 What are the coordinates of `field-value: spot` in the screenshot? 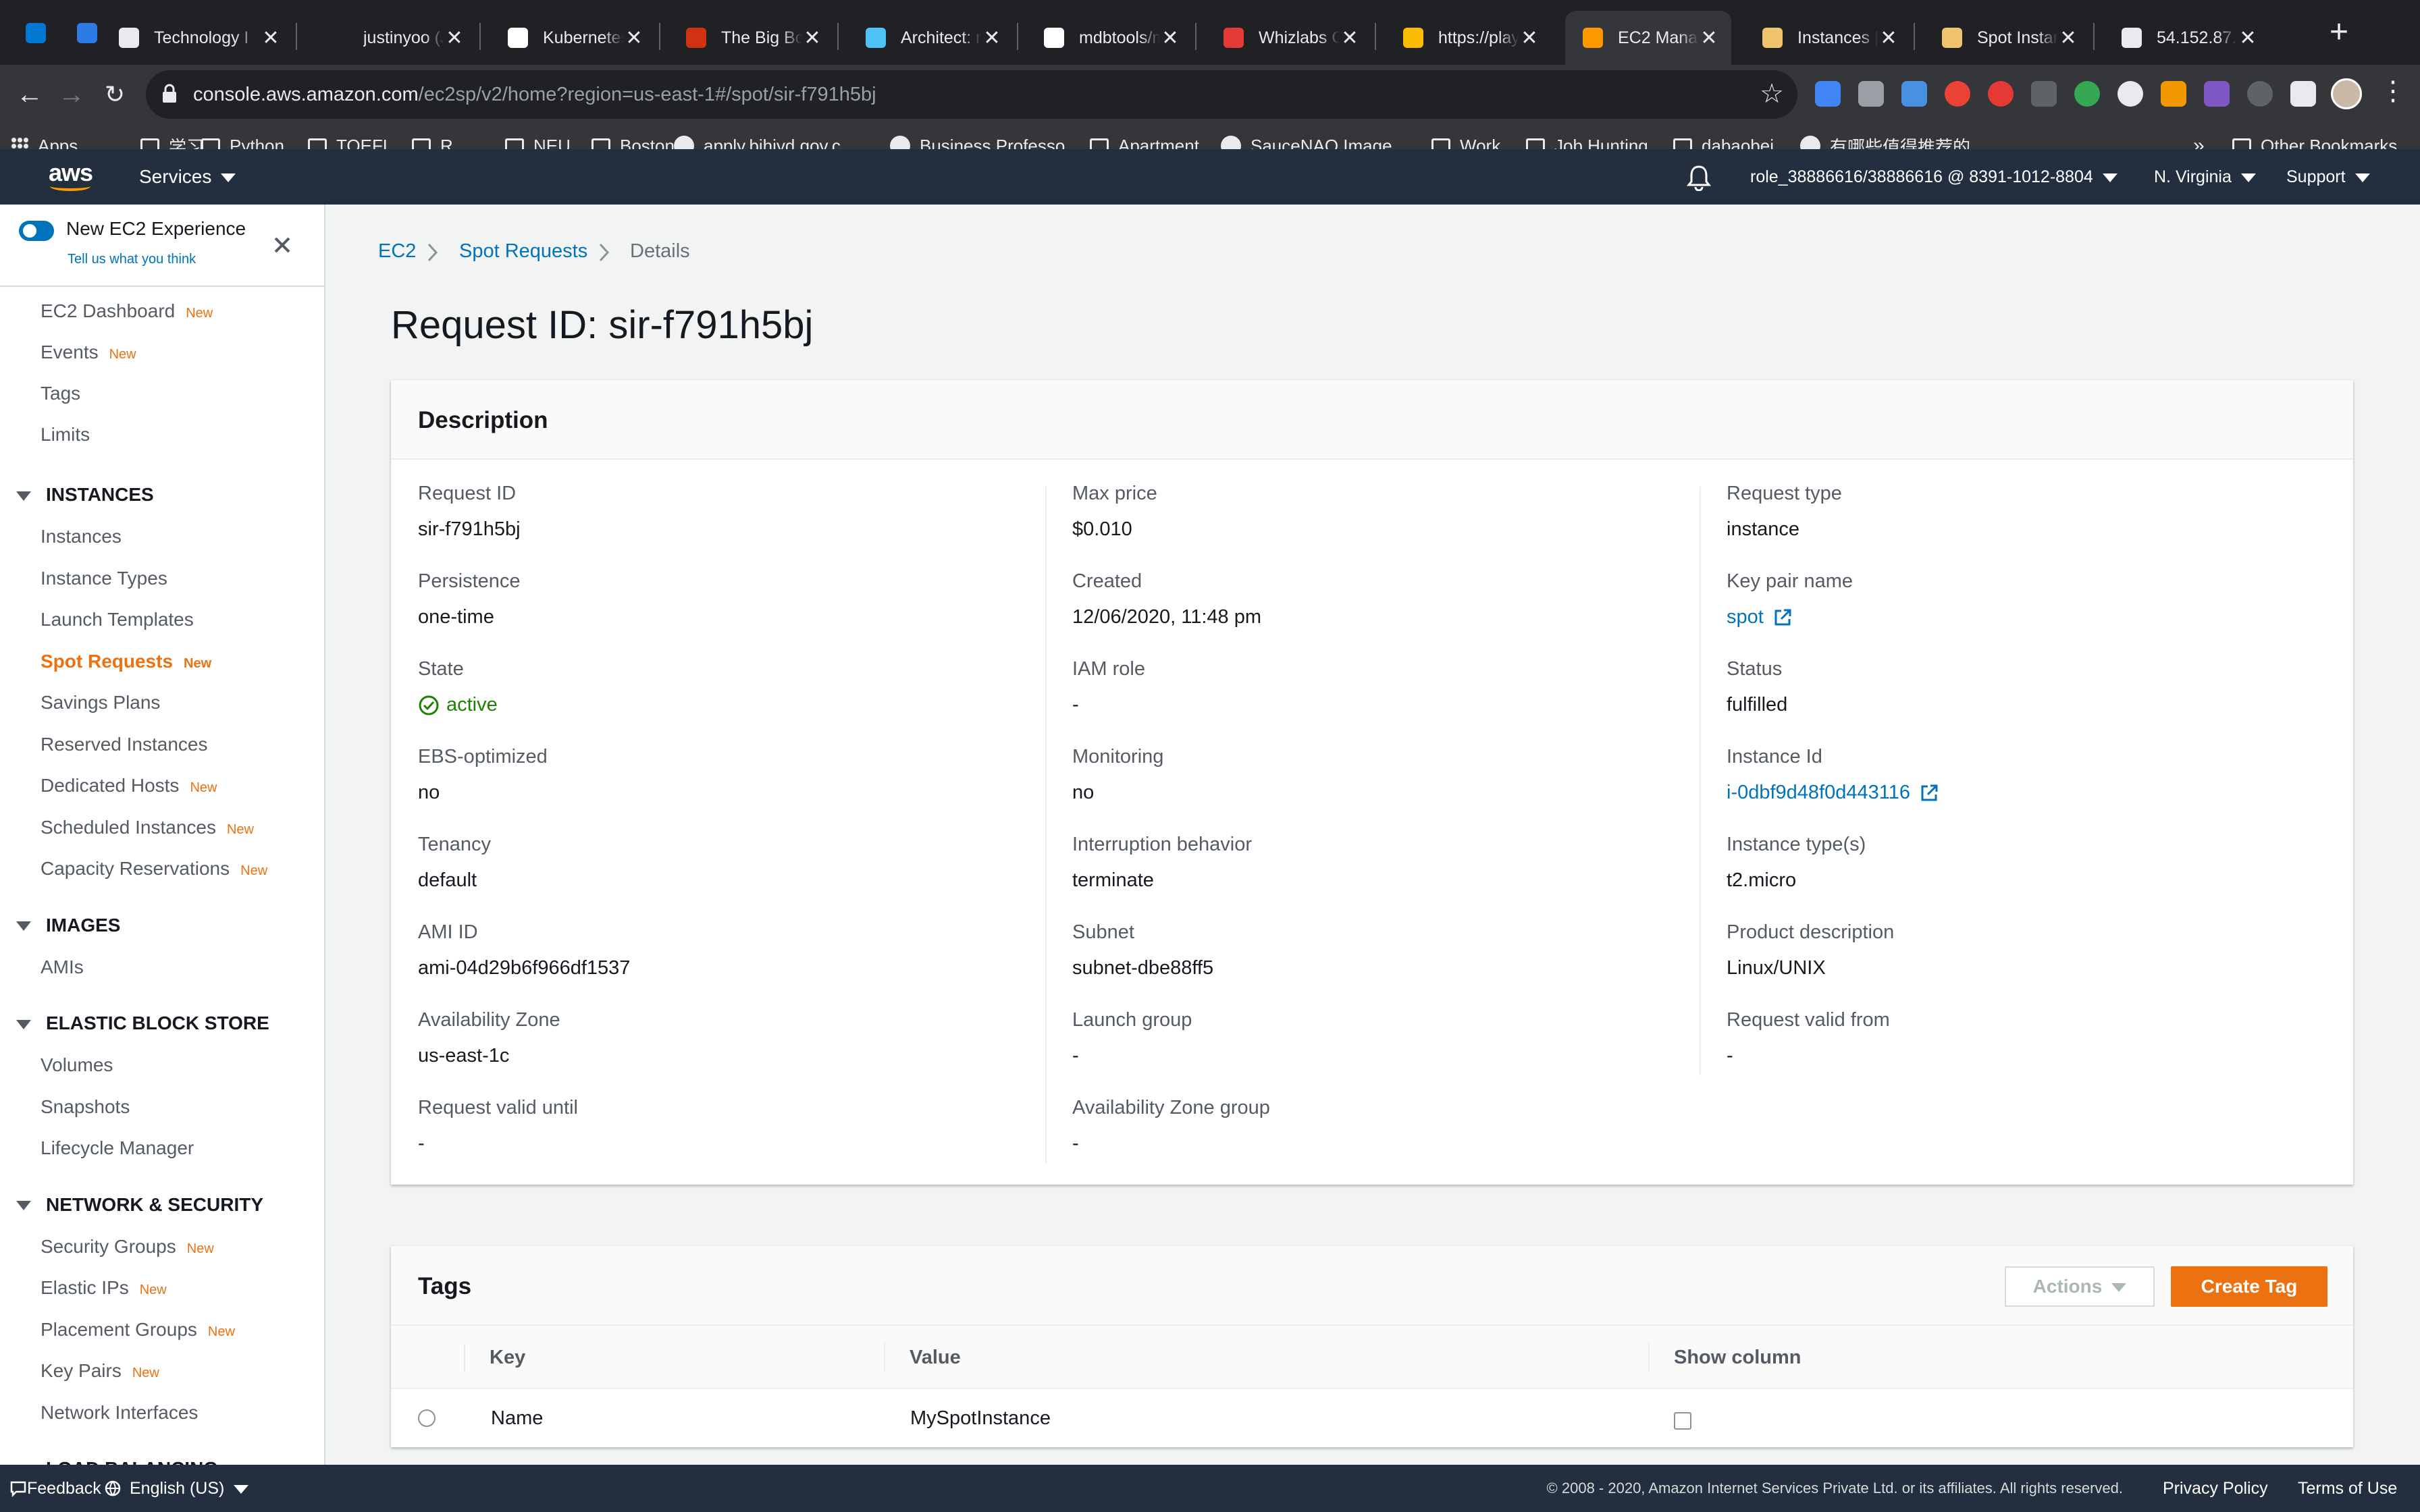 It's located at (2030, 617).